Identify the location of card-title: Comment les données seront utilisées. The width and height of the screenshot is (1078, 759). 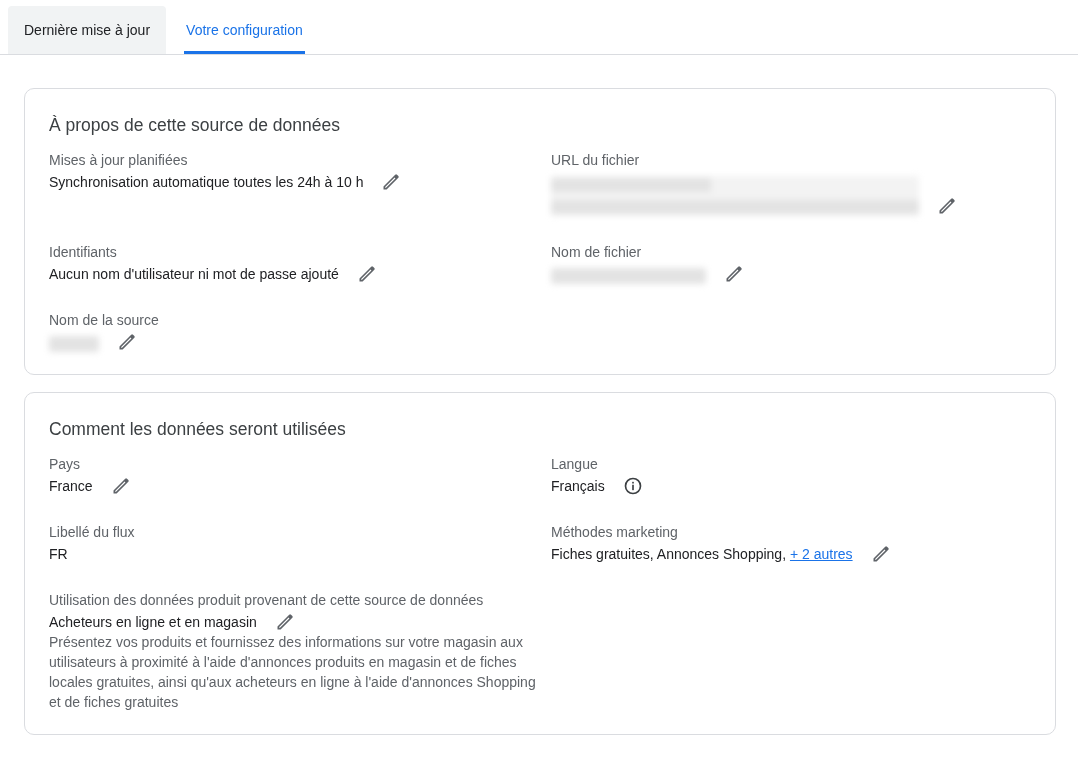
(198, 429).